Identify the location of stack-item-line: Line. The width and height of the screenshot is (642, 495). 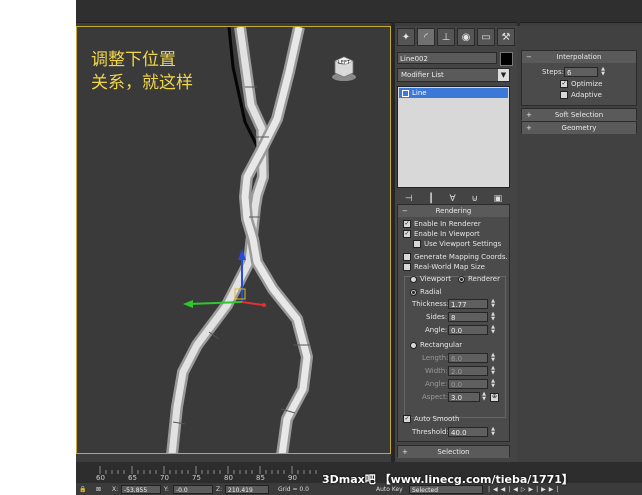
(453, 93).